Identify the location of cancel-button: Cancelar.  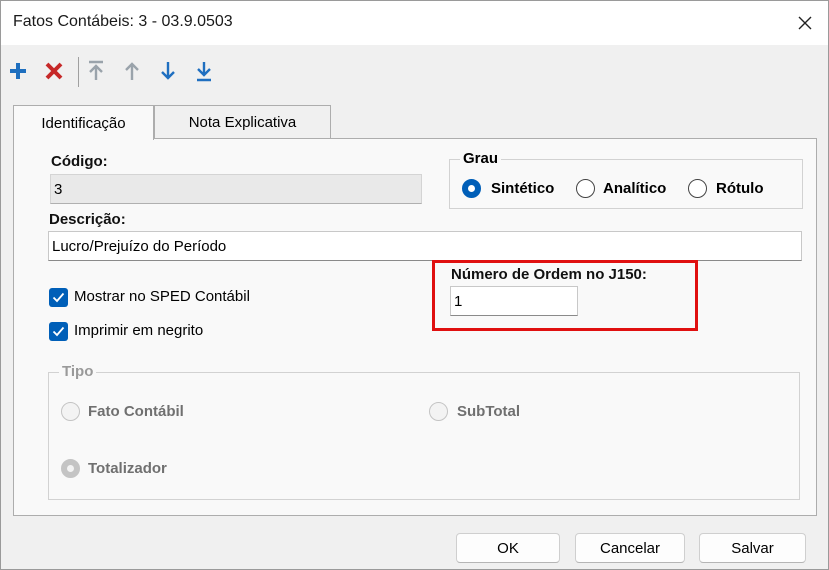
(630, 548).